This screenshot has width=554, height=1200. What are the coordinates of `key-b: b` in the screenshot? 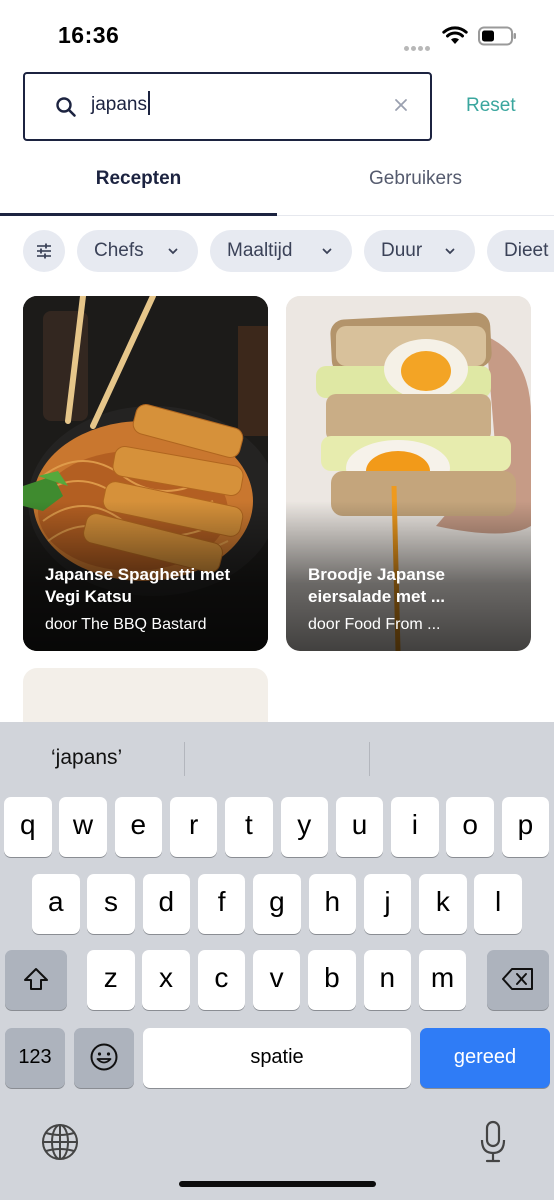 It's located at (332, 980).